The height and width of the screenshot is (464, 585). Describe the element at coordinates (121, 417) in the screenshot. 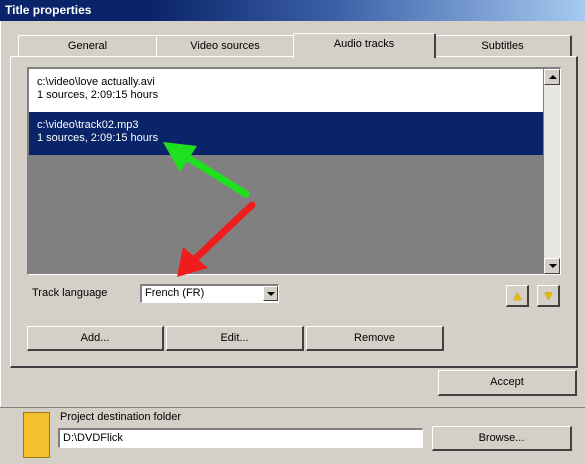

I see `destination-folder-label: Project destination folder` at that location.